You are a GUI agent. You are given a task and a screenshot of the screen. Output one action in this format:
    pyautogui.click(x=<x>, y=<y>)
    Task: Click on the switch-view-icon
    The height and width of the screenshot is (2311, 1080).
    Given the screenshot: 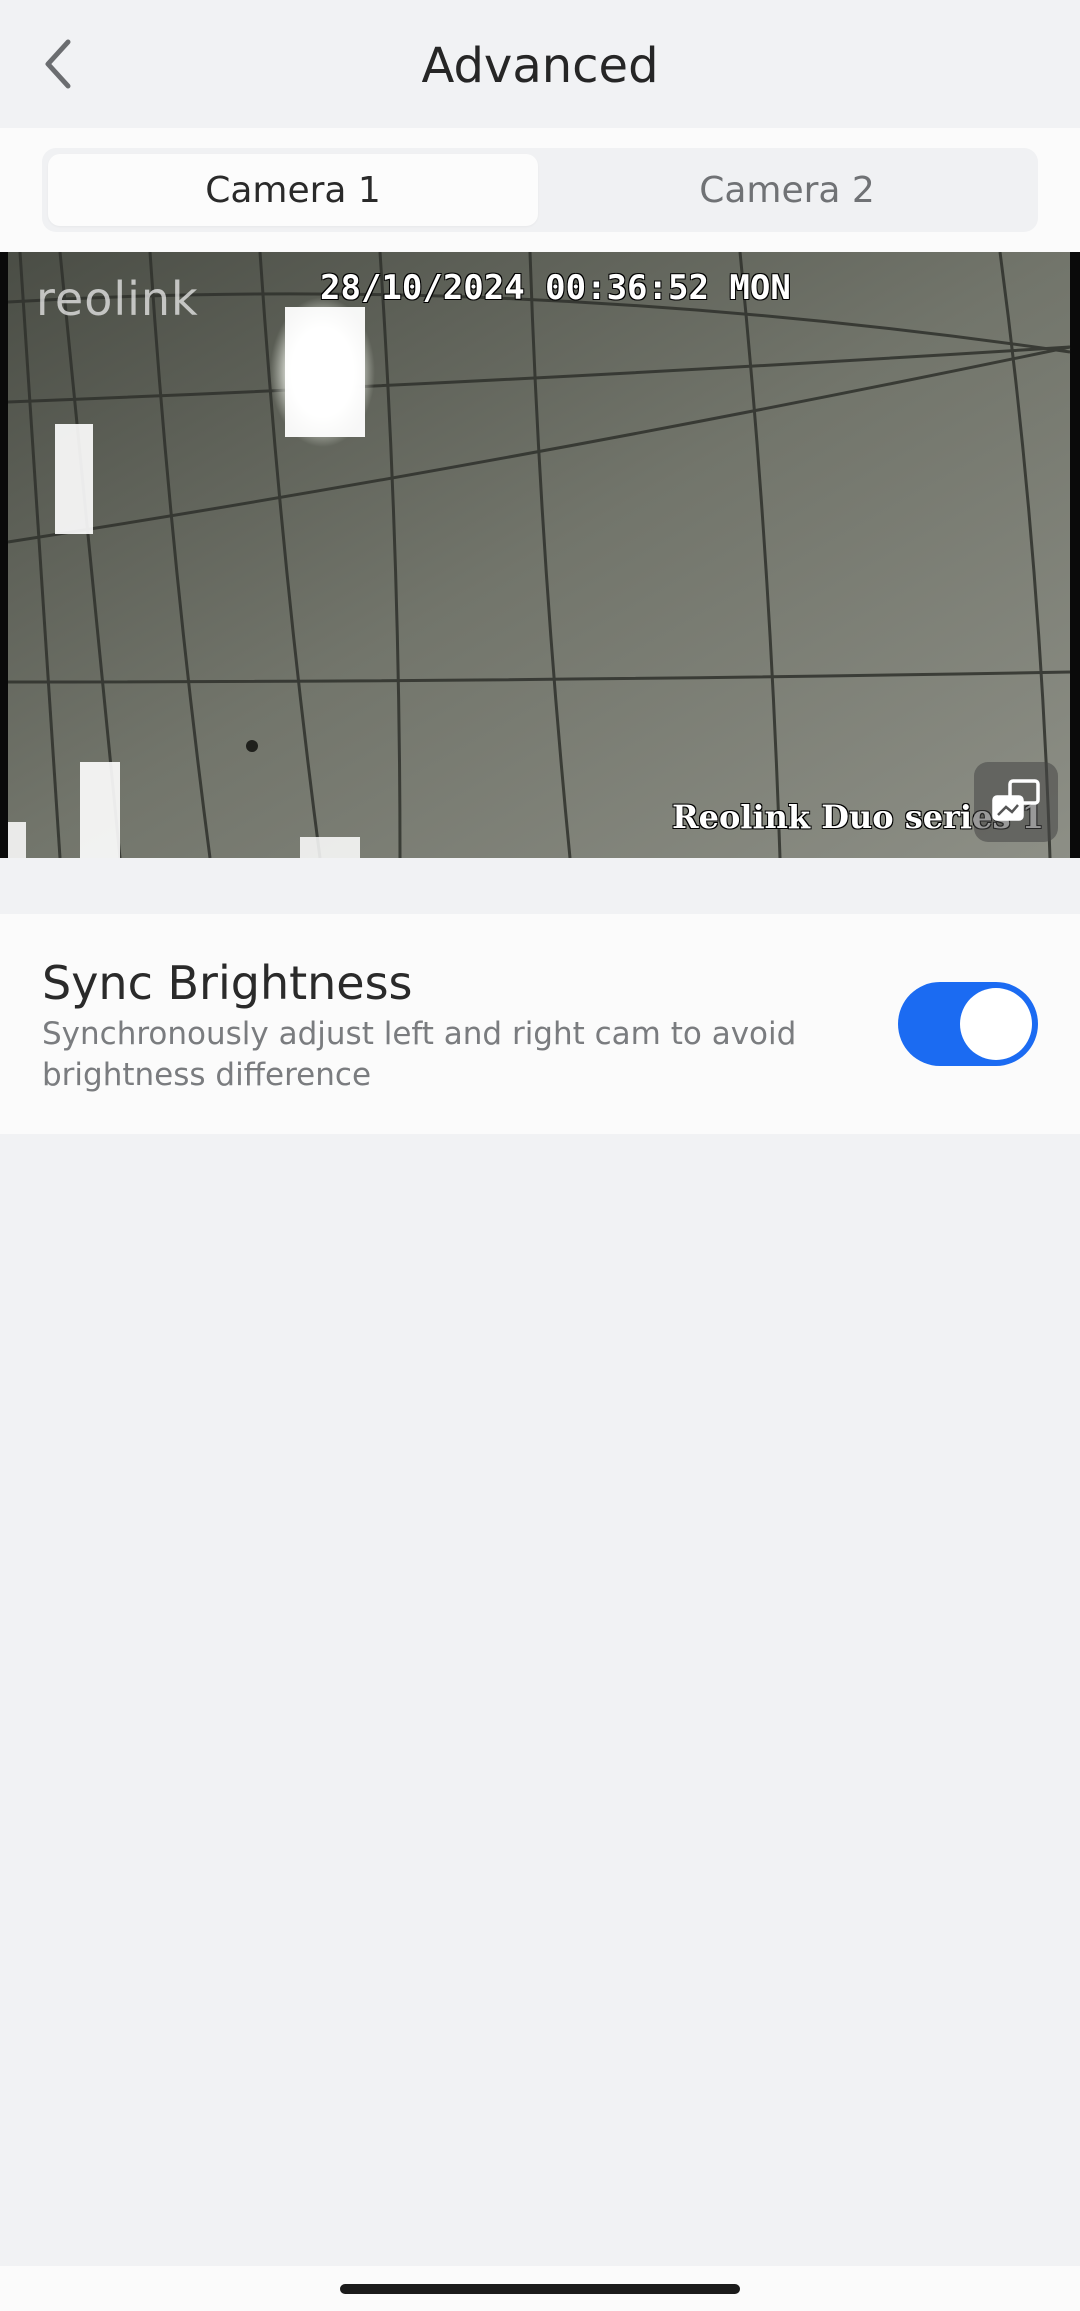 What is the action you would take?
    pyautogui.click(x=1016, y=800)
    